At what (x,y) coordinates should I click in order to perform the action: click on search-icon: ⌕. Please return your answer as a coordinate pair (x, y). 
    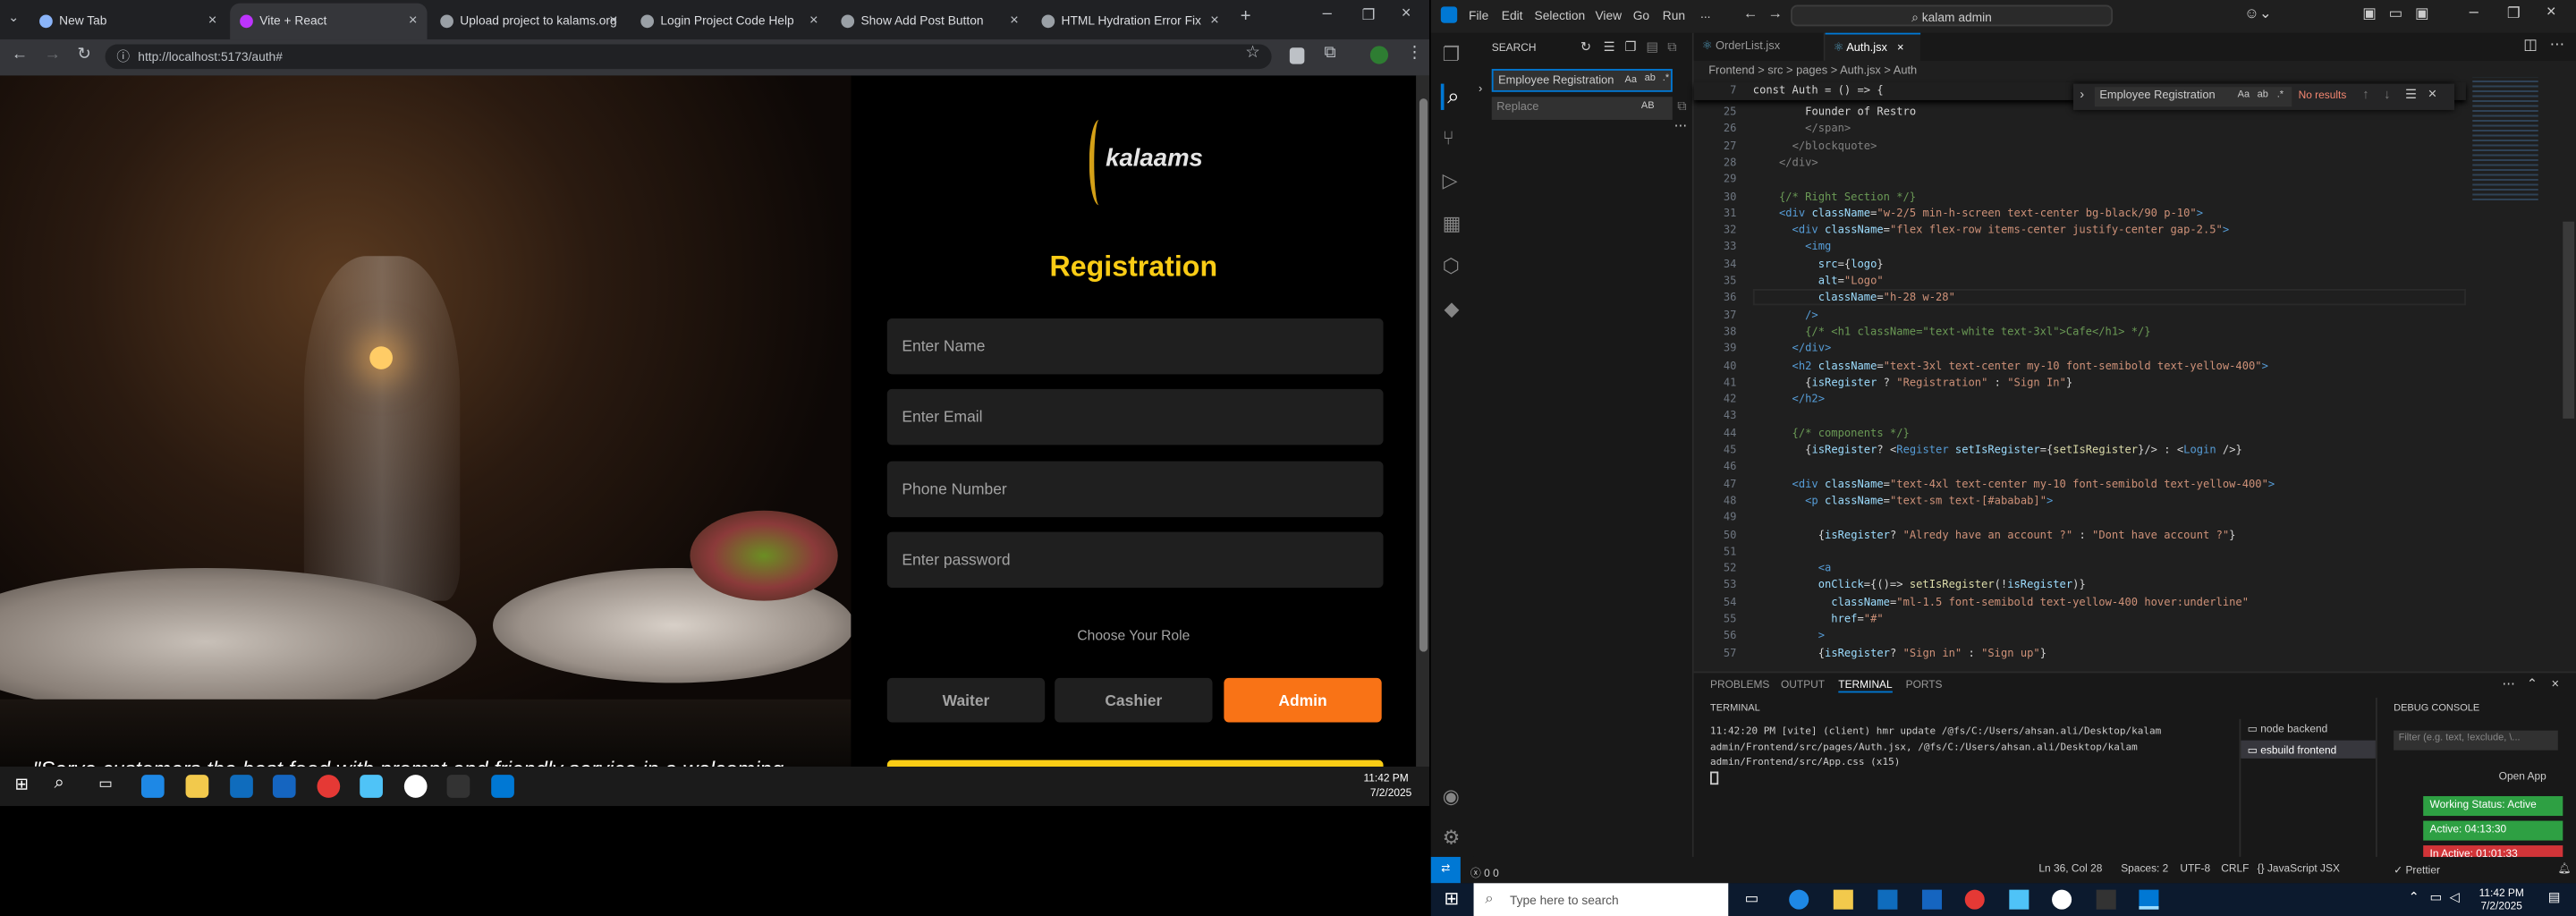
    Looking at the image, I should click on (59, 783).